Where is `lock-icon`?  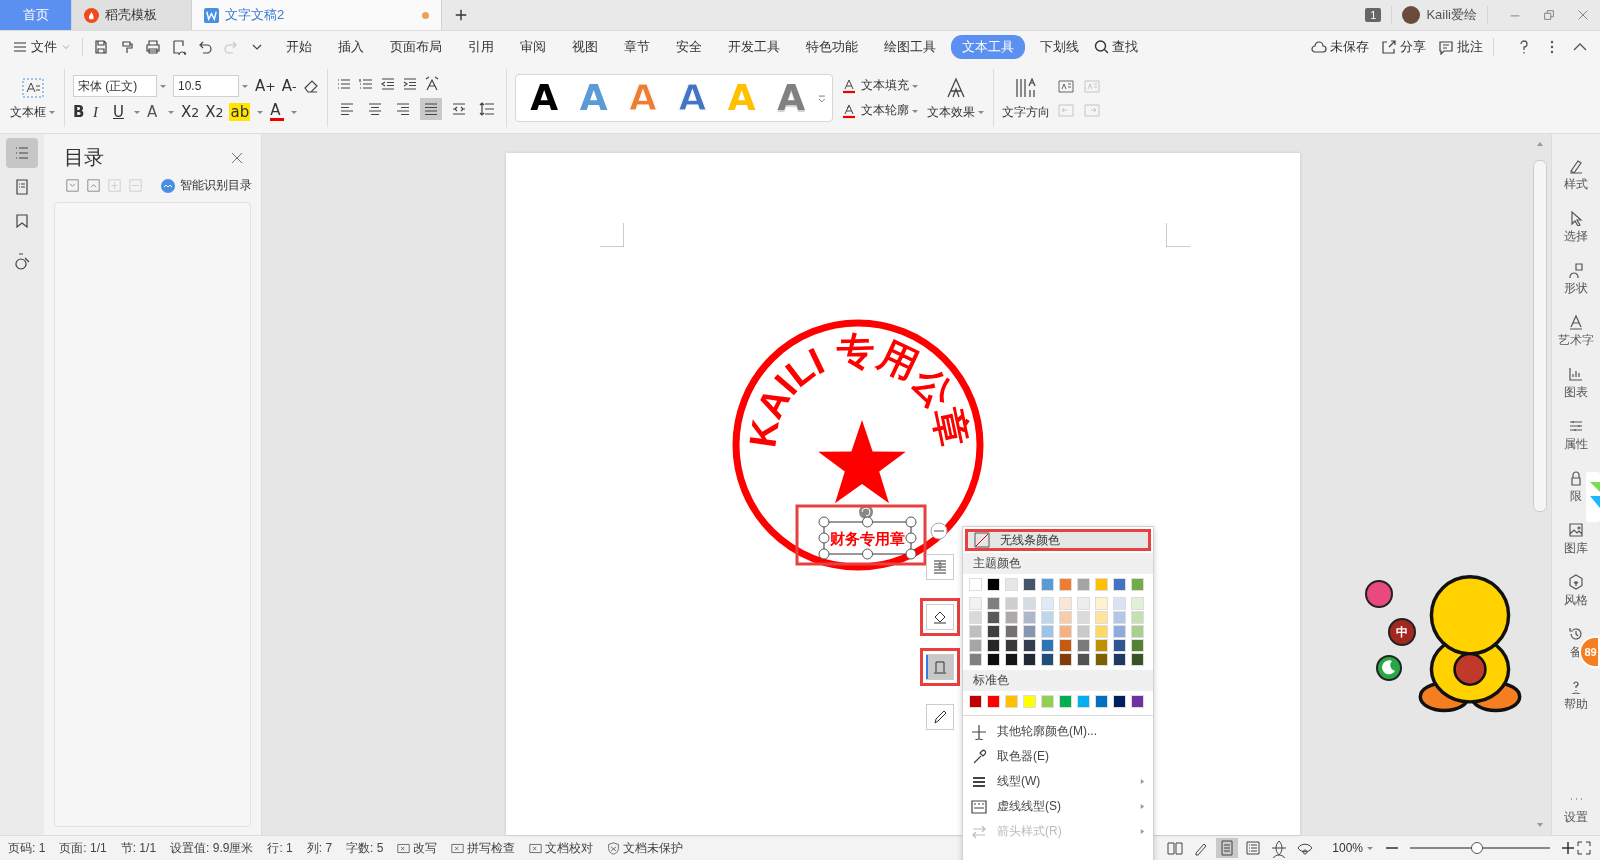 lock-icon is located at coordinates (1576, 478).